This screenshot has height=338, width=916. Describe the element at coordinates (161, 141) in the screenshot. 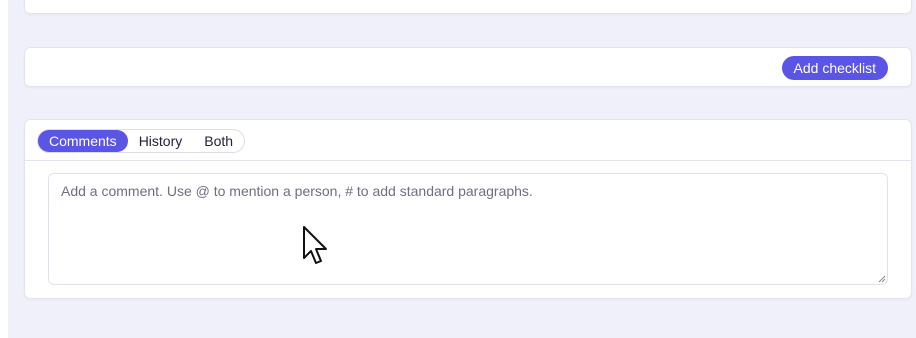

I see `tab-history: History` at that location.